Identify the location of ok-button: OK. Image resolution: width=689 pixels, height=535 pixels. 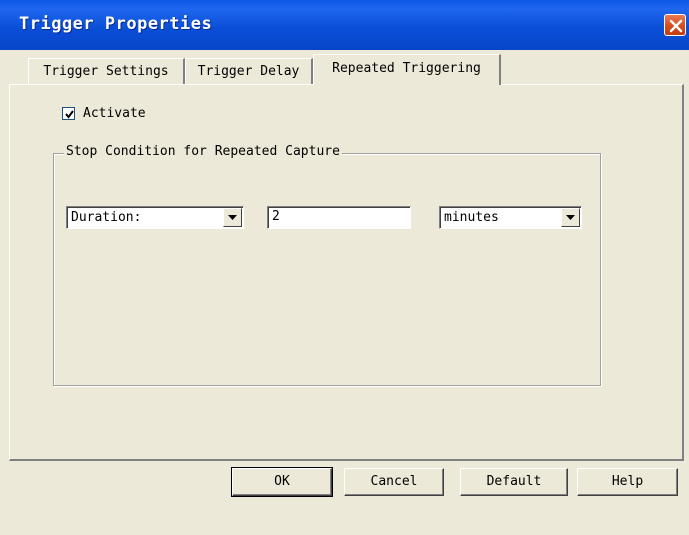
(282, 482).